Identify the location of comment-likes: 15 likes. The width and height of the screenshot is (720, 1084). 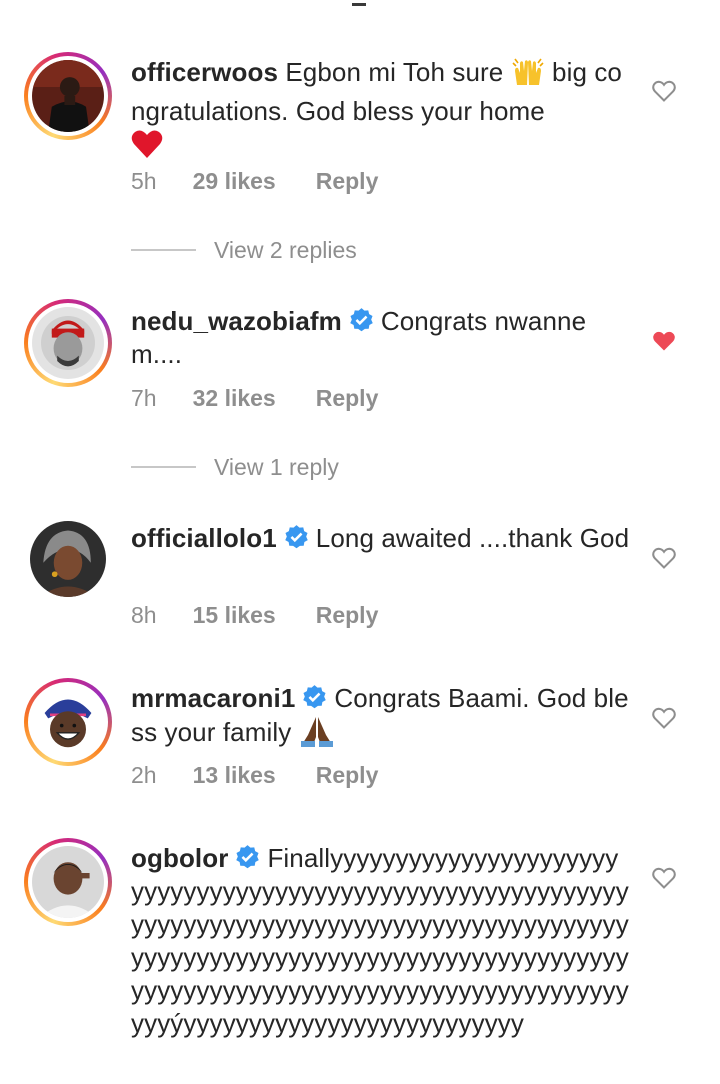
(234, 615).